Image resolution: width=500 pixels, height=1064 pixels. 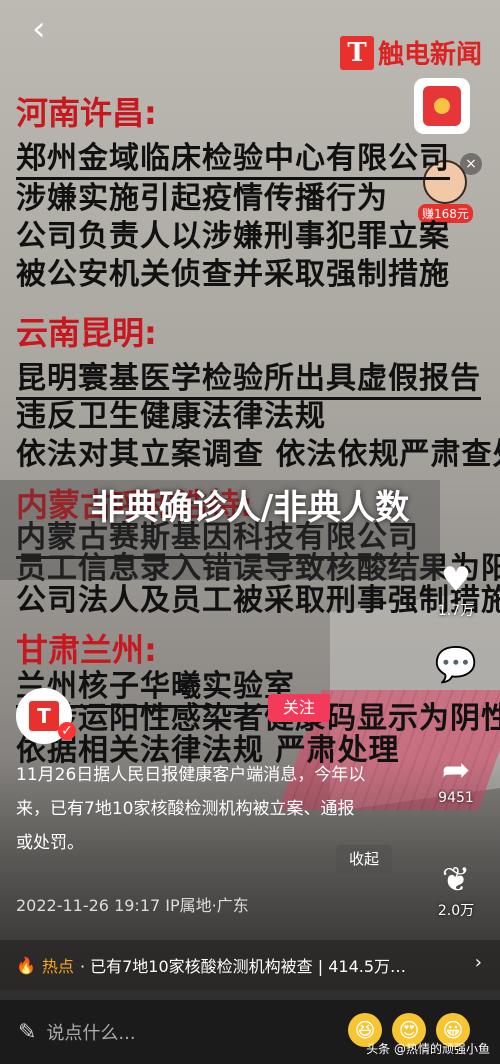 I want to click on section-heading: 河南许昌:, so click(x=86, y=113).